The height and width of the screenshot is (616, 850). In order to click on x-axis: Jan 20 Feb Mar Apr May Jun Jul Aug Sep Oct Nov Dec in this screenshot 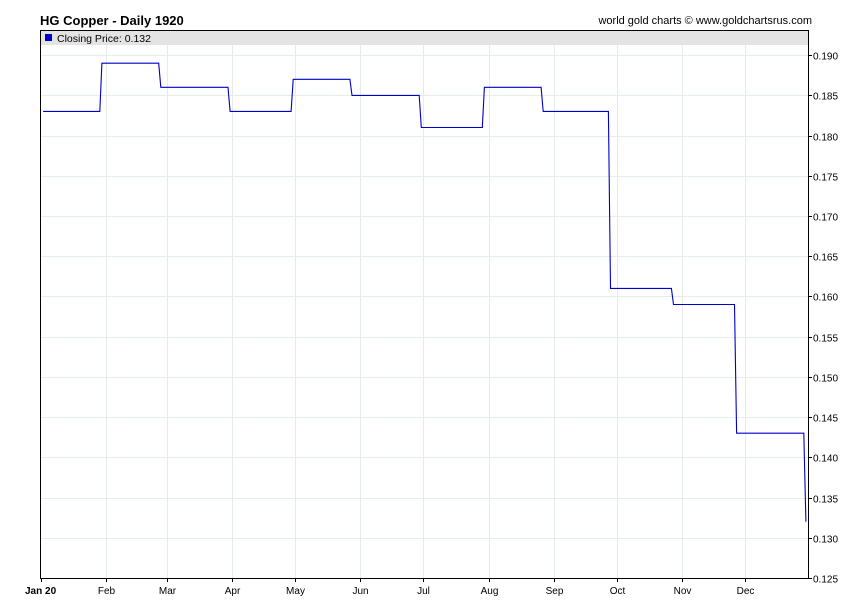, I will do `click(389, 587)`.